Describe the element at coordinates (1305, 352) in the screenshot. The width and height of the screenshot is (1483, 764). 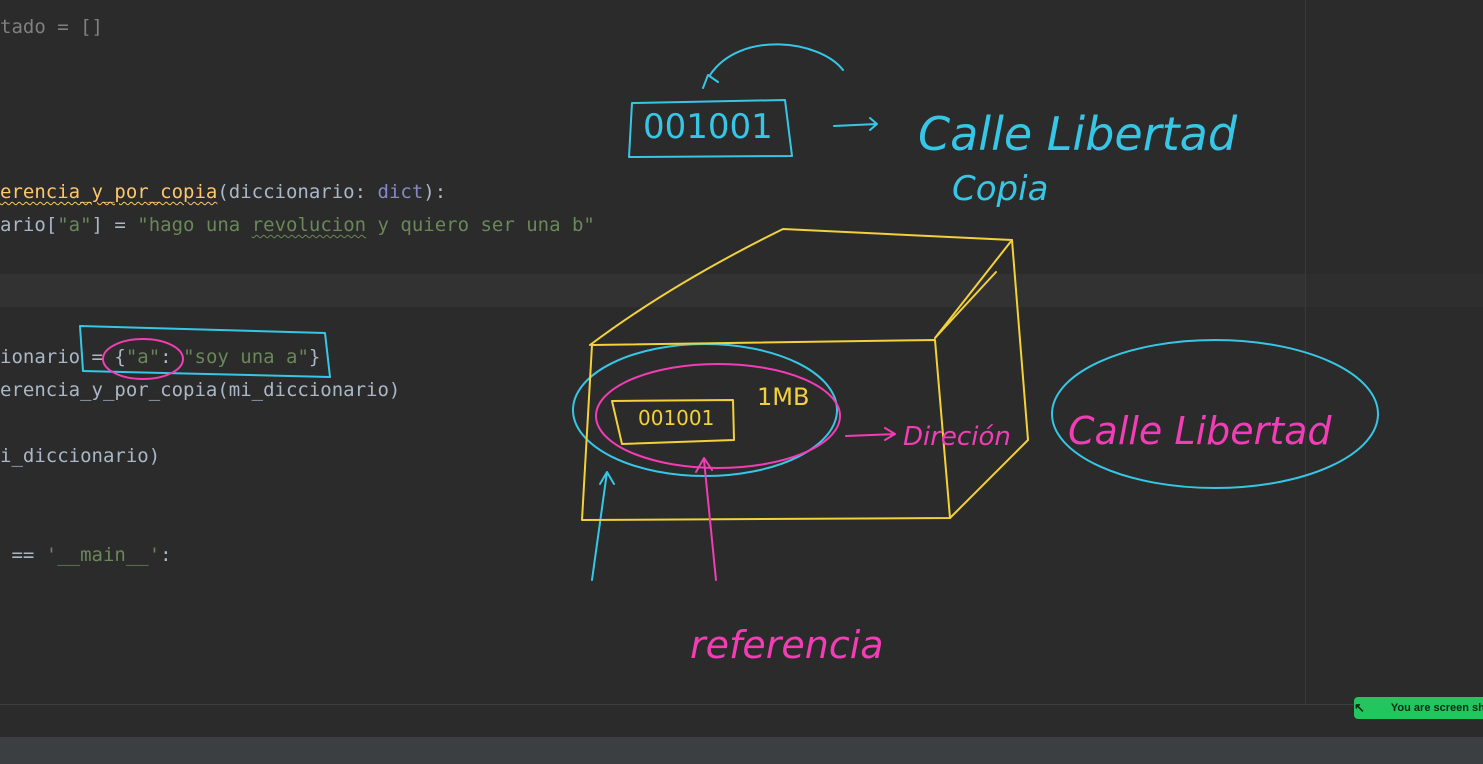
I see `right-margin-guide` at that location.